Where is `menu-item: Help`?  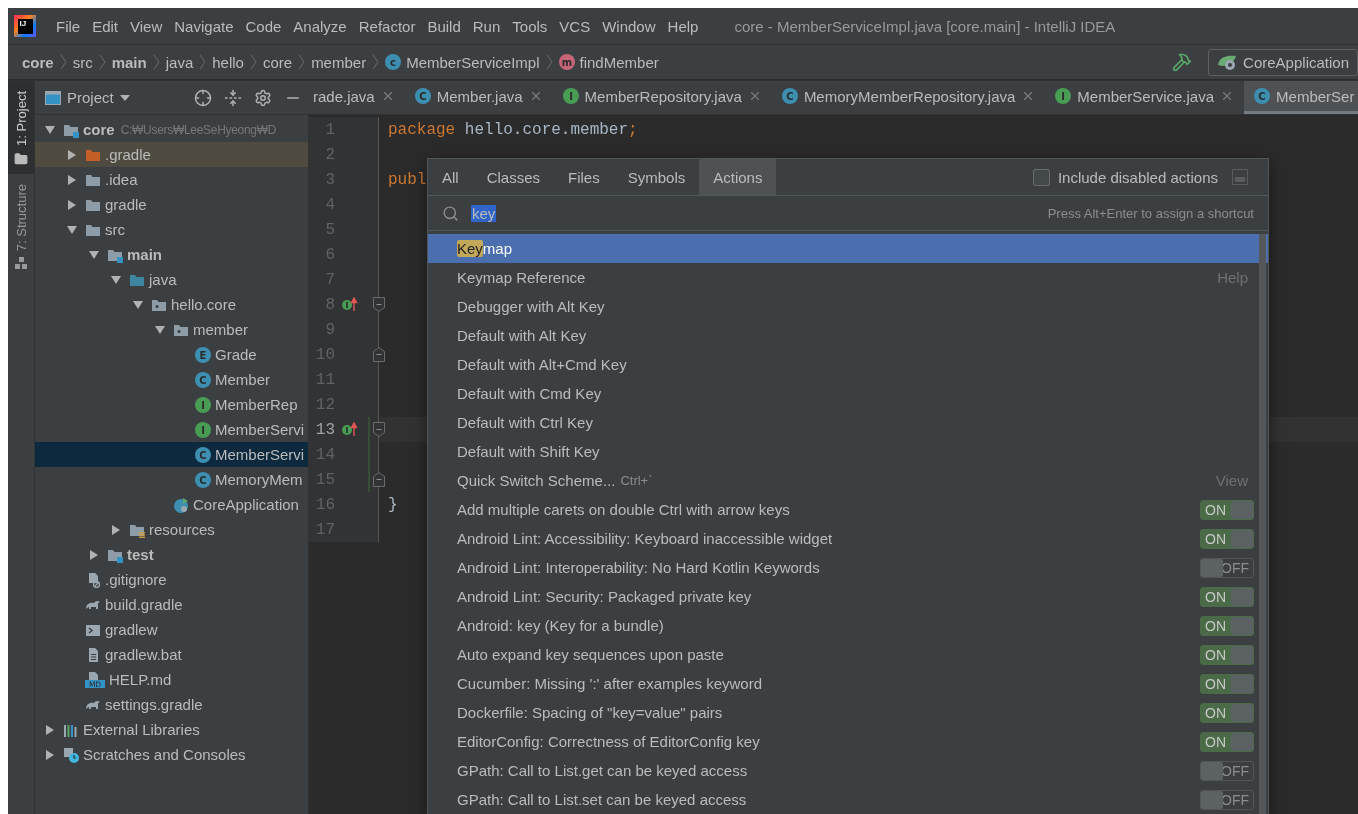 menu-item: Help is located at coordinates (683, 26).